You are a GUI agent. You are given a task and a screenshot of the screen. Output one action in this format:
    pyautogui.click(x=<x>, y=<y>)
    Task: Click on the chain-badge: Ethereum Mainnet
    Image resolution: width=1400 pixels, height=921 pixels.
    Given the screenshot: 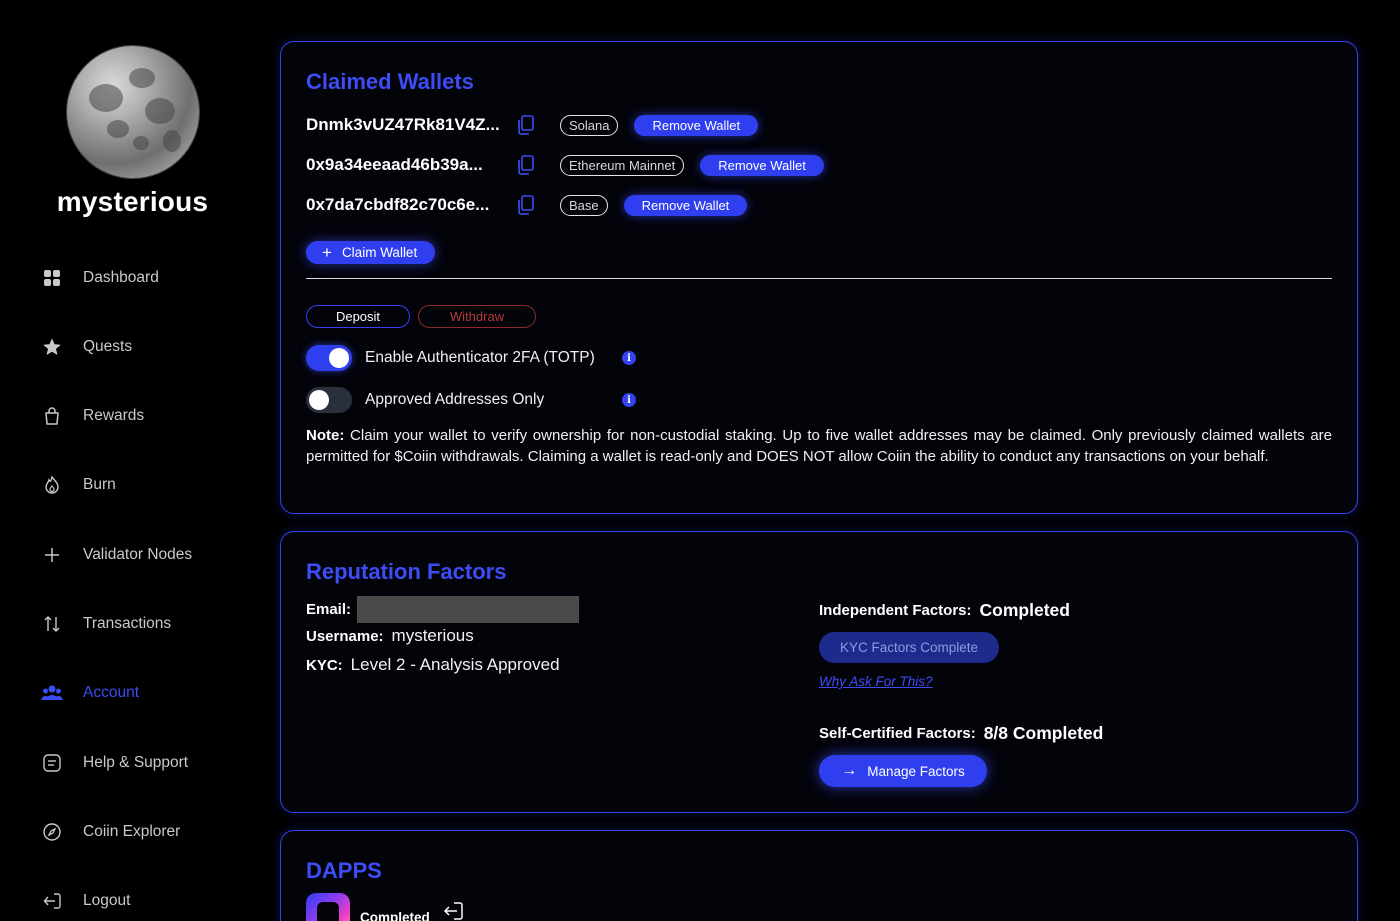 What is the action you would take?
    pyautogui.click(x=622, y=165)
    